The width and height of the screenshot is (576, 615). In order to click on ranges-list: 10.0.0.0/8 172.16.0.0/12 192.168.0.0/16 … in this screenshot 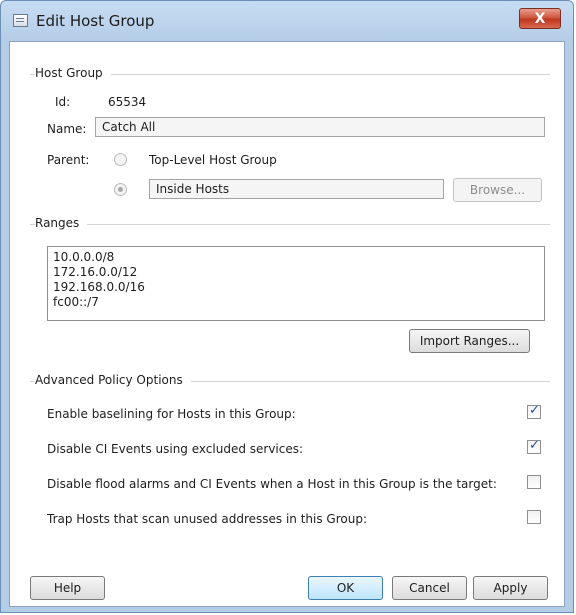, I will do `click(296, 283)`.